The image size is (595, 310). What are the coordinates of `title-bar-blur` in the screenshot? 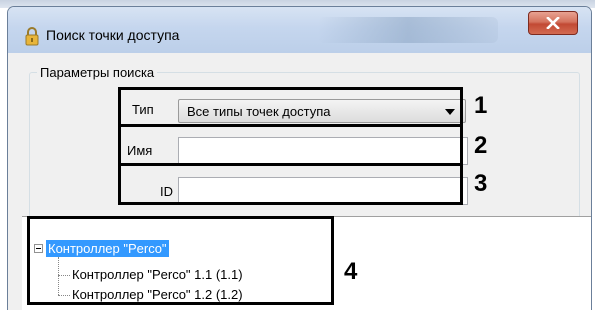 It's located at (408, 30).